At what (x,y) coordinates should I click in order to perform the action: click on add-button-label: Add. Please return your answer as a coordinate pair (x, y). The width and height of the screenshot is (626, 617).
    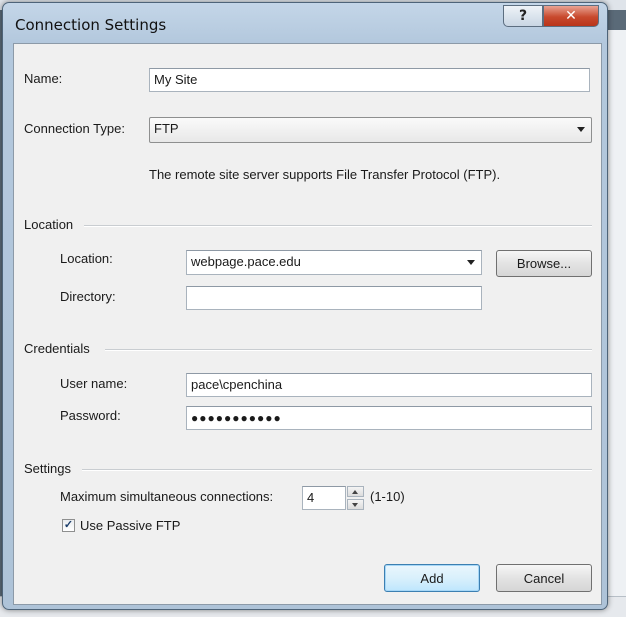
    Looking at the image, I should click on (432, 578).